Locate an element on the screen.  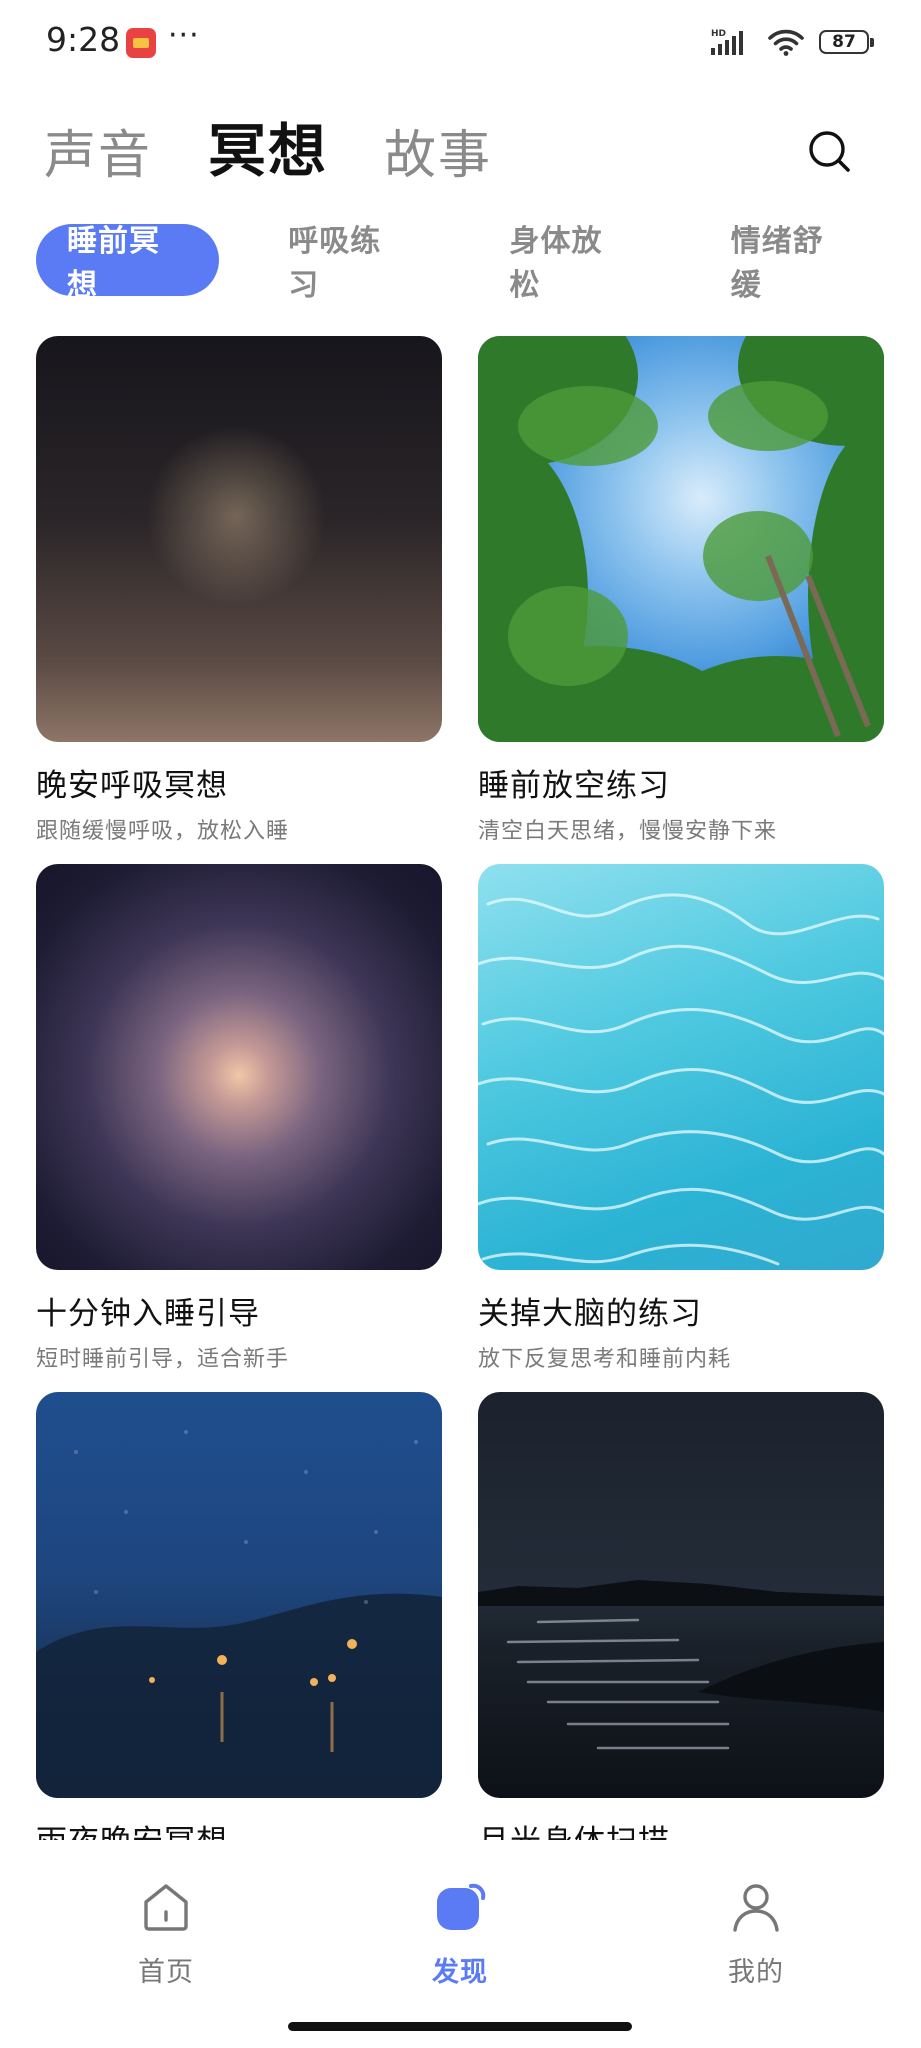
bottom-nav: 首页 发现 我的 is located at coordinates (460, 1944).